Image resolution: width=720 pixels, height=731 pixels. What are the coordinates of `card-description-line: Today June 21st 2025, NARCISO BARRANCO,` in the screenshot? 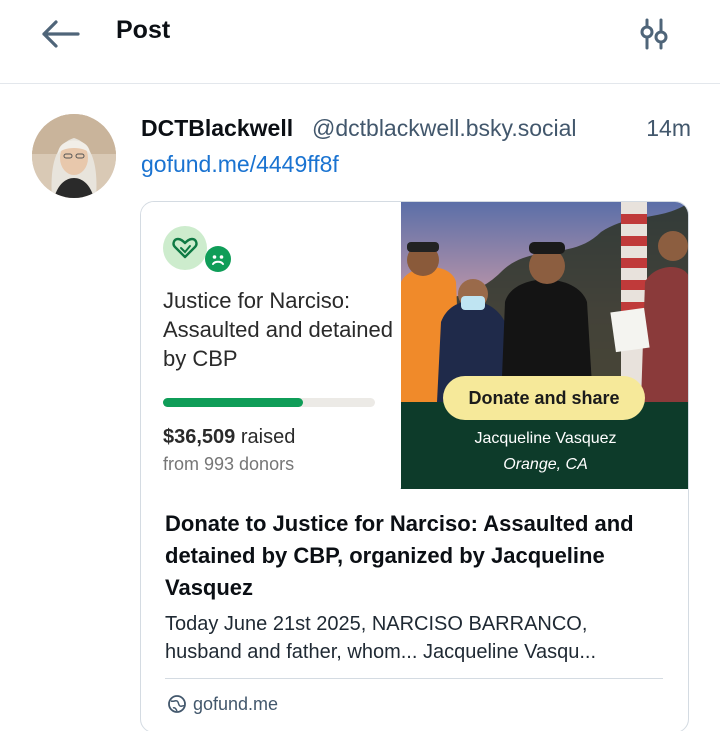 It's located at (376, 624).